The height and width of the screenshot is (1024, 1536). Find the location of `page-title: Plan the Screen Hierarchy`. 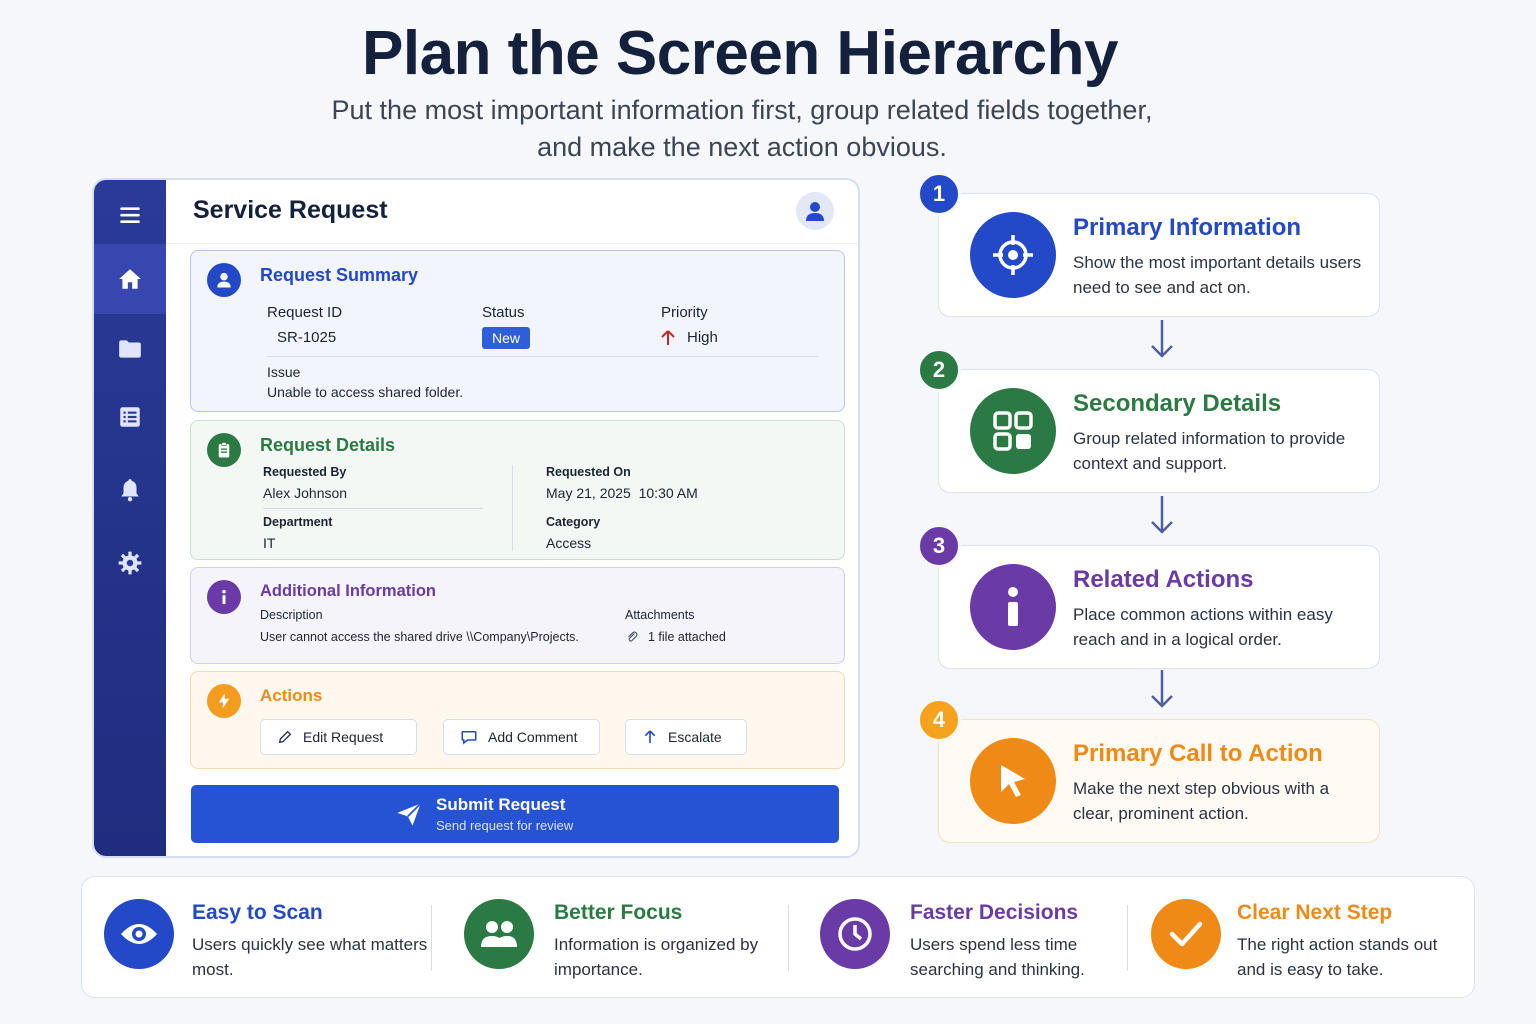

page-title: Plan the Screen Hierarchy is located at coordinates (740, 53).